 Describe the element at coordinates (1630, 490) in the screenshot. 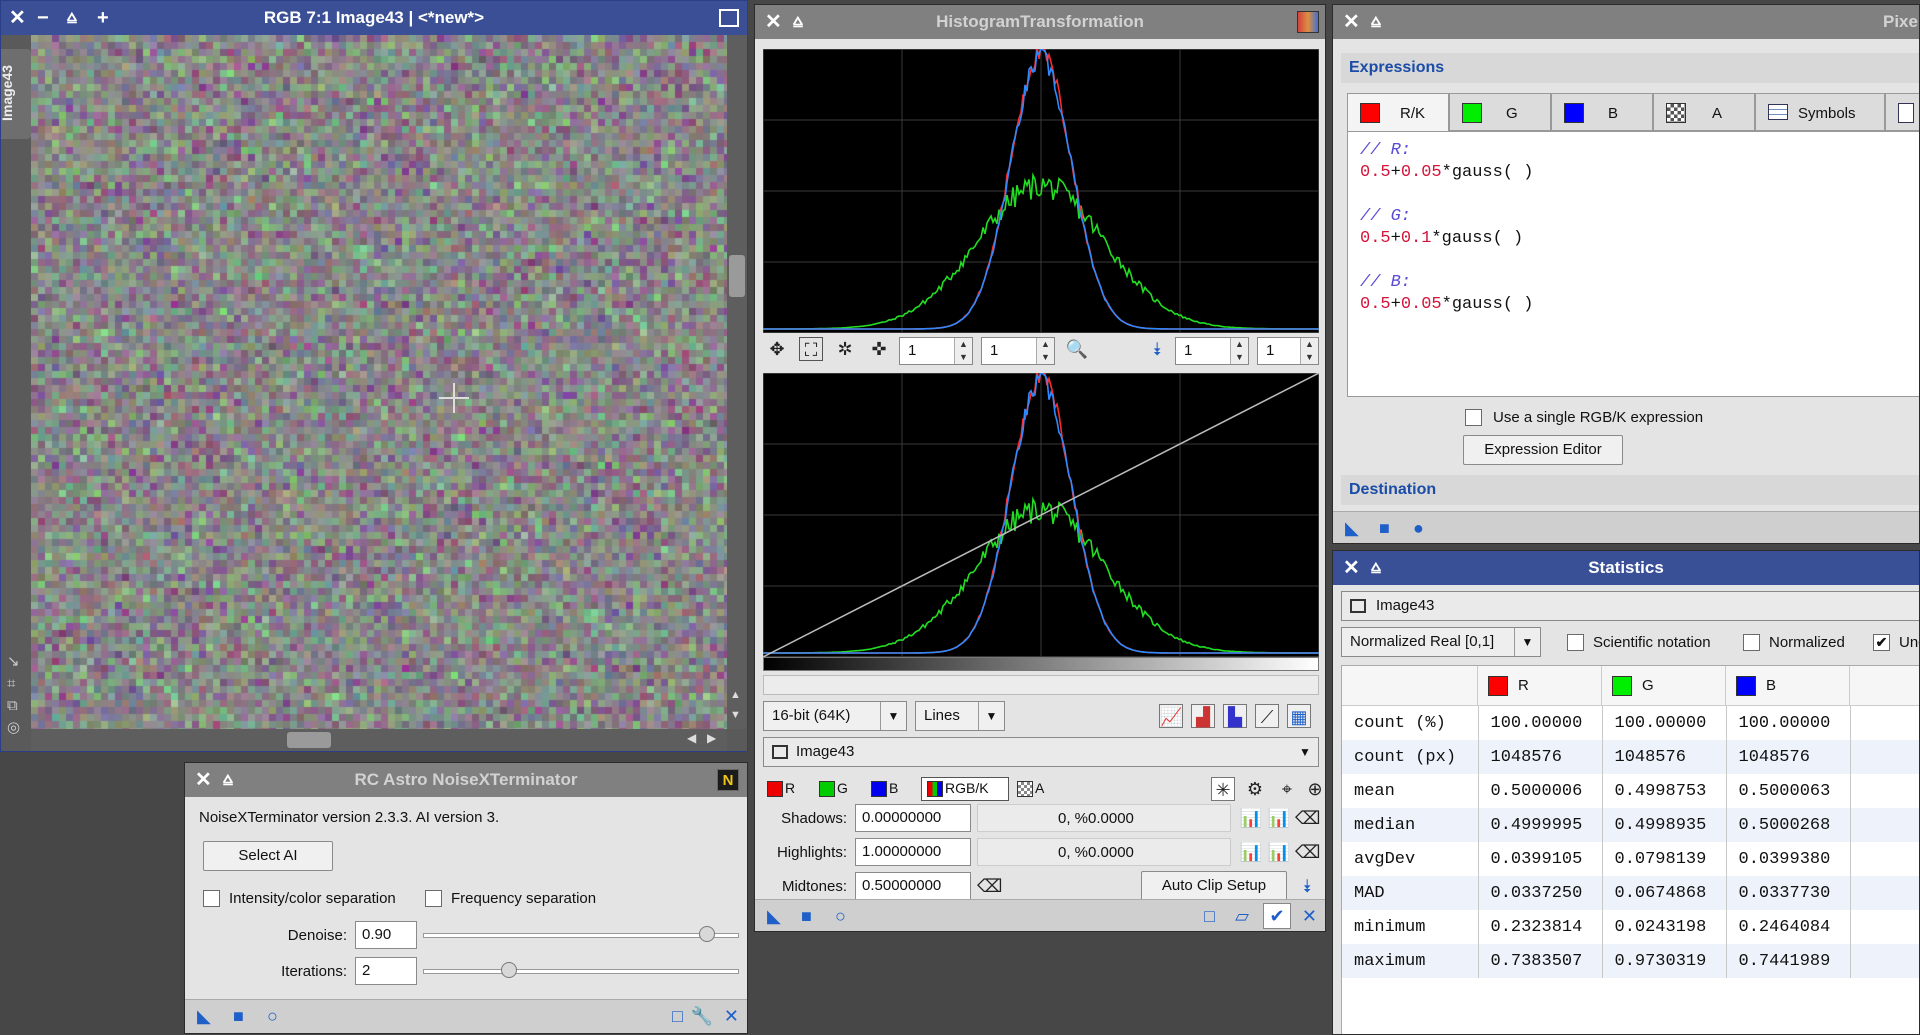

I see `destination-header: Destination` at that location.